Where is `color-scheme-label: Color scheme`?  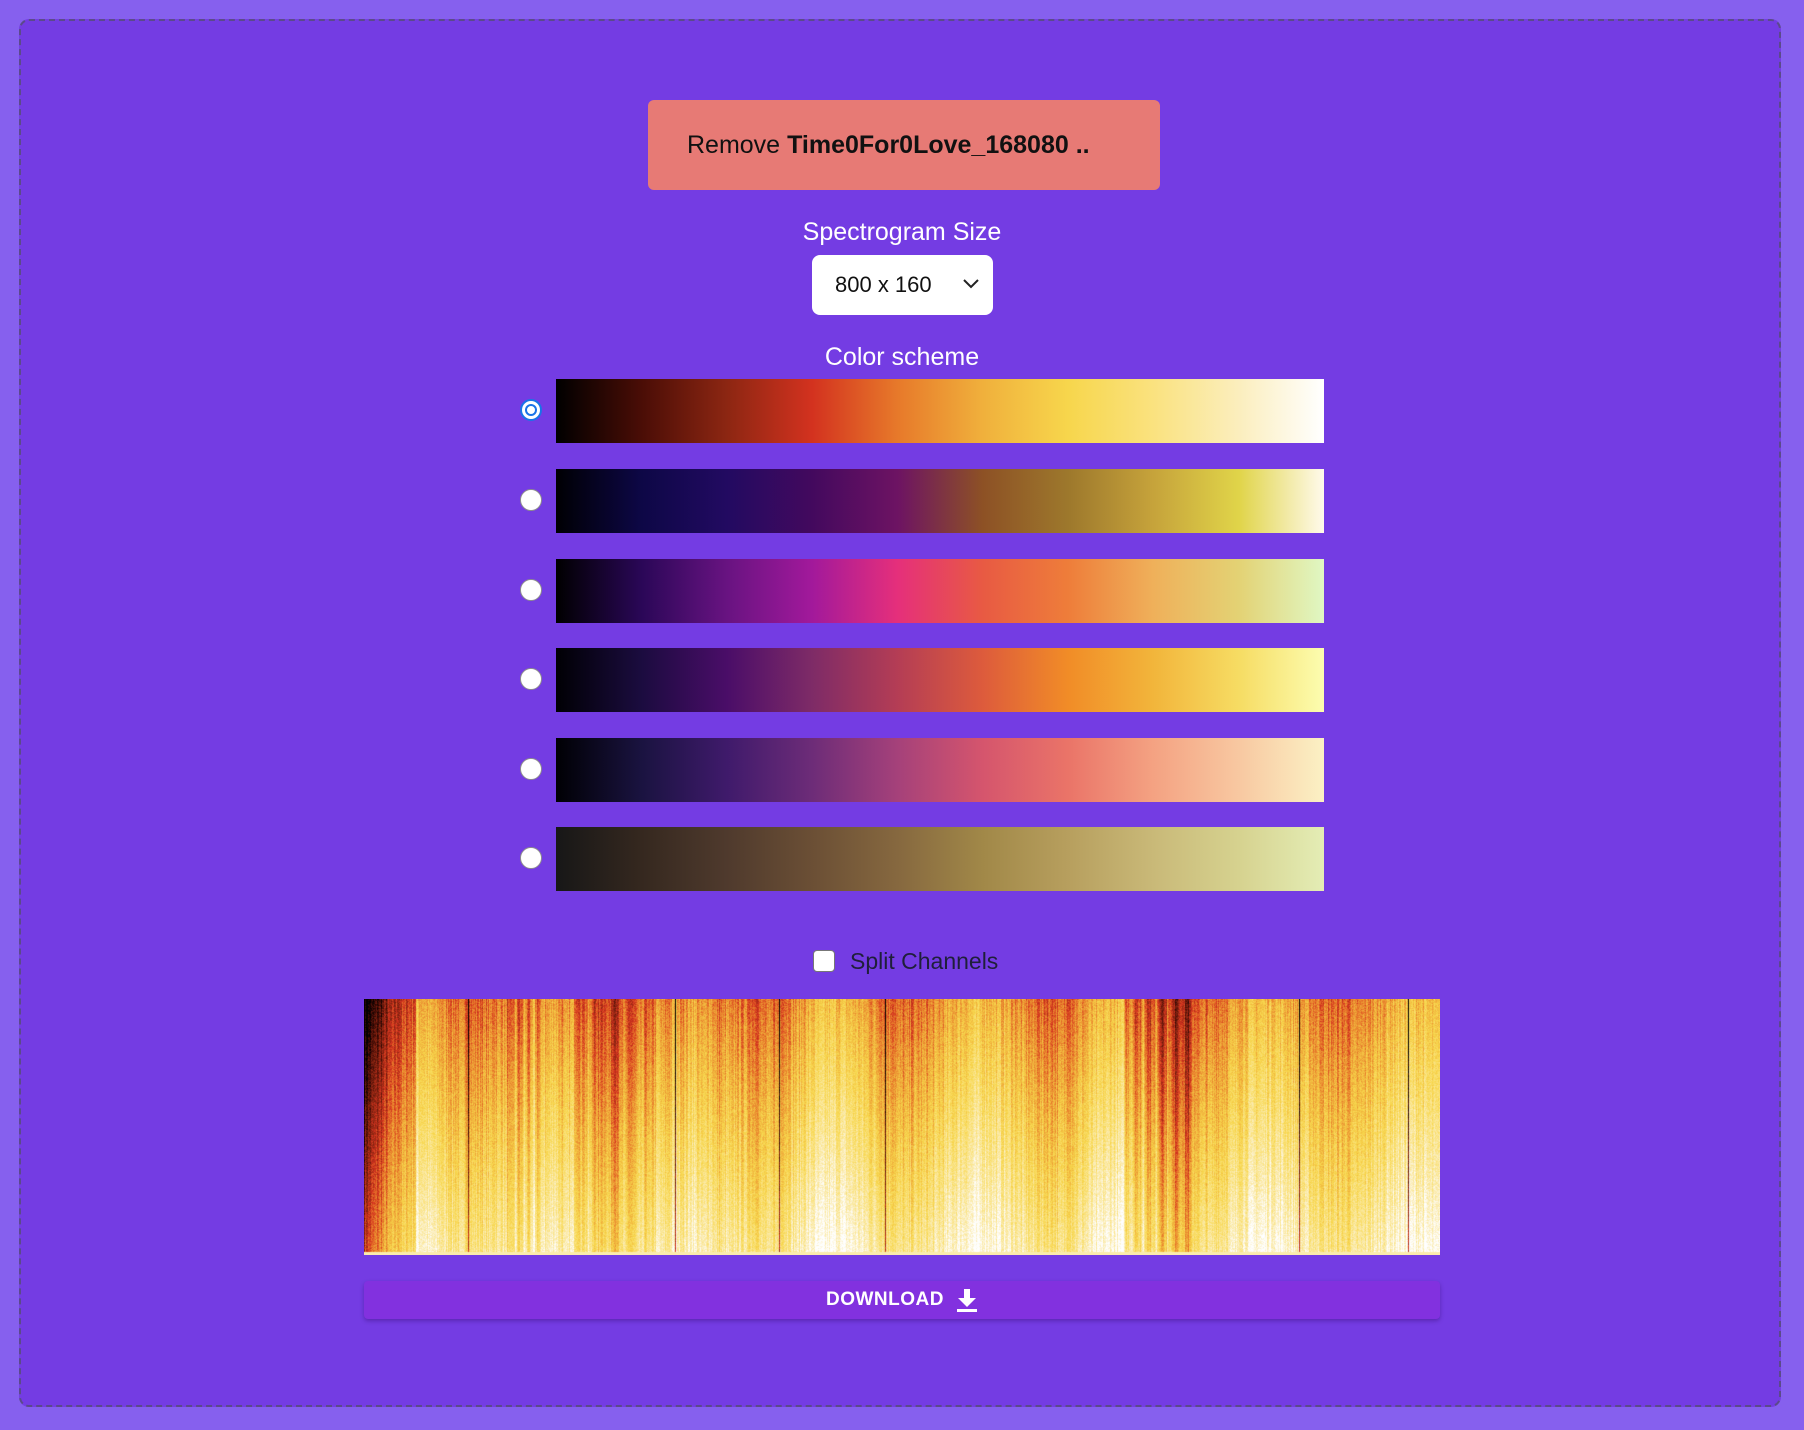
color-scheme-label: Color scheme is located at coordinates (902, 357).